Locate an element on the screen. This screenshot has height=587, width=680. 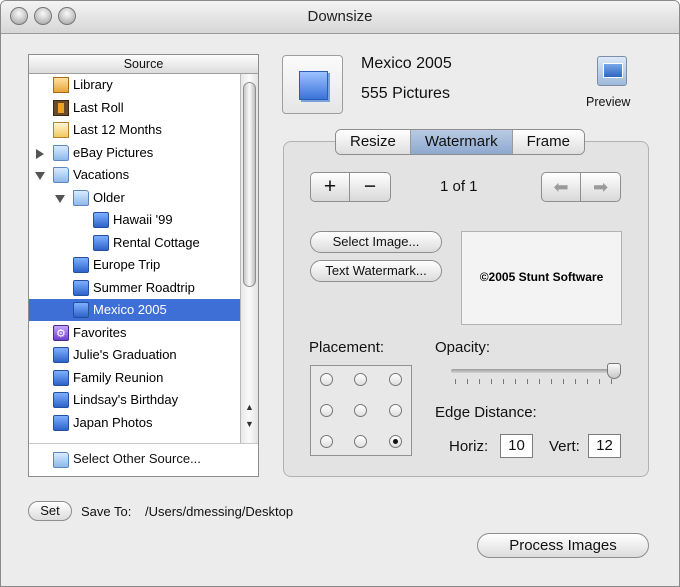
tab-frame: Frame is located at coordinates (548, 142).